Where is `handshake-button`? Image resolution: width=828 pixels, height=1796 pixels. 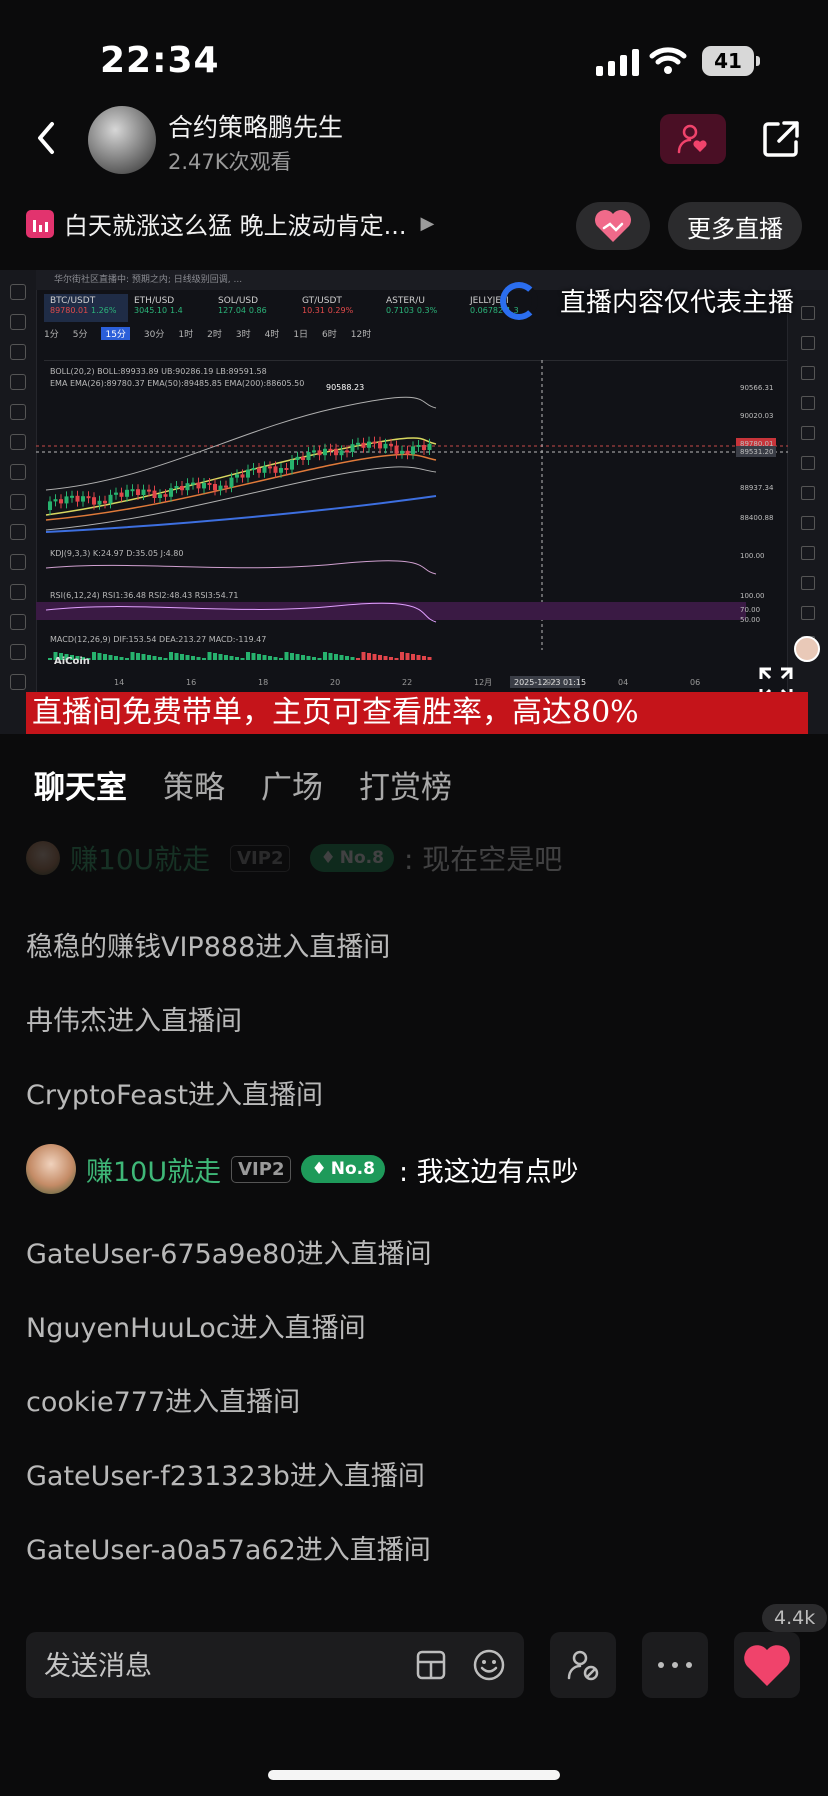
handshake-button is located at coordinates (613, 226).